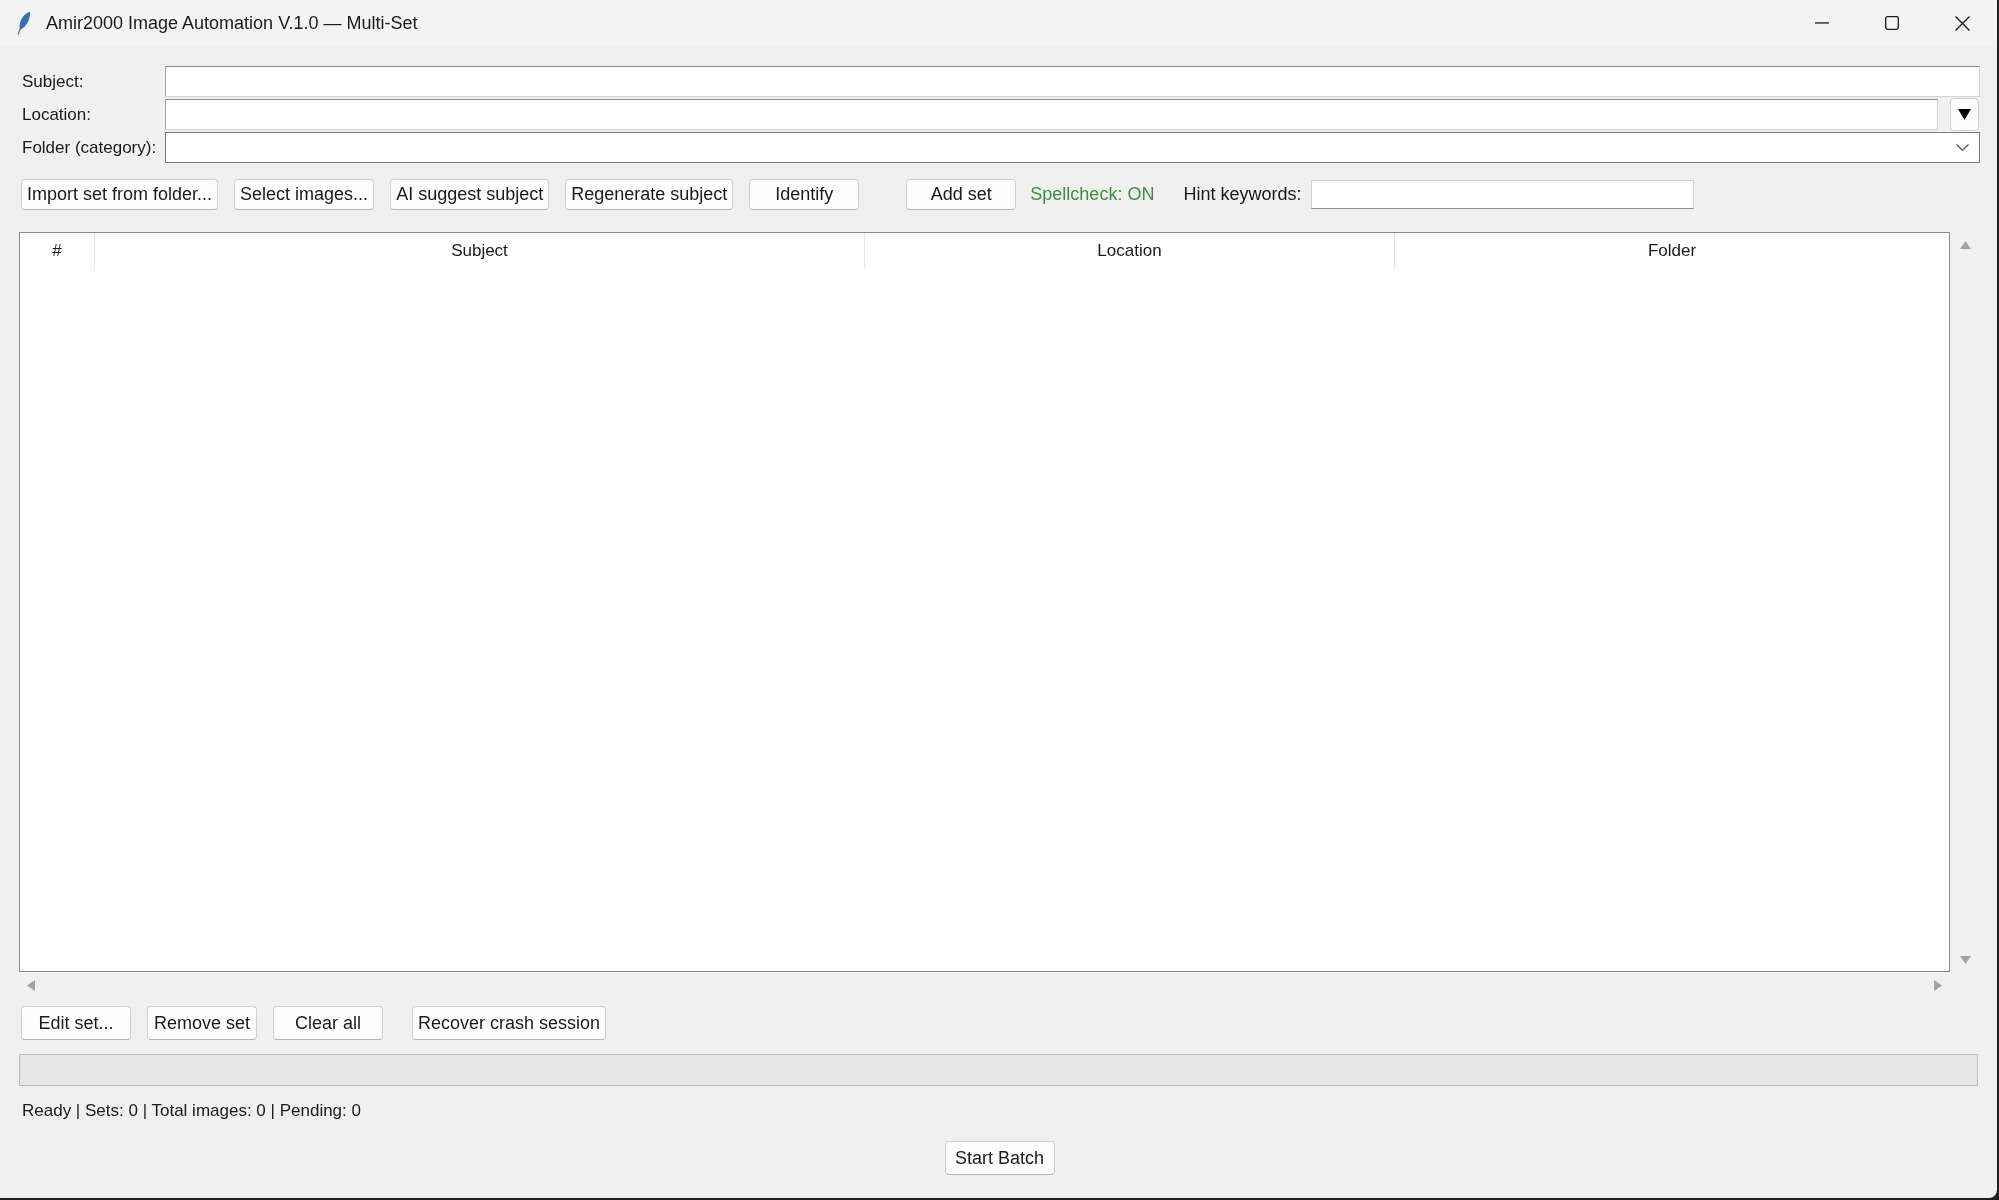 This screenshot has height=1200, width=1999. What do you see at coordinates (1938, 985) in the screenshot?
I see `right-arrow-icon` at bounding box center [1938, 985].